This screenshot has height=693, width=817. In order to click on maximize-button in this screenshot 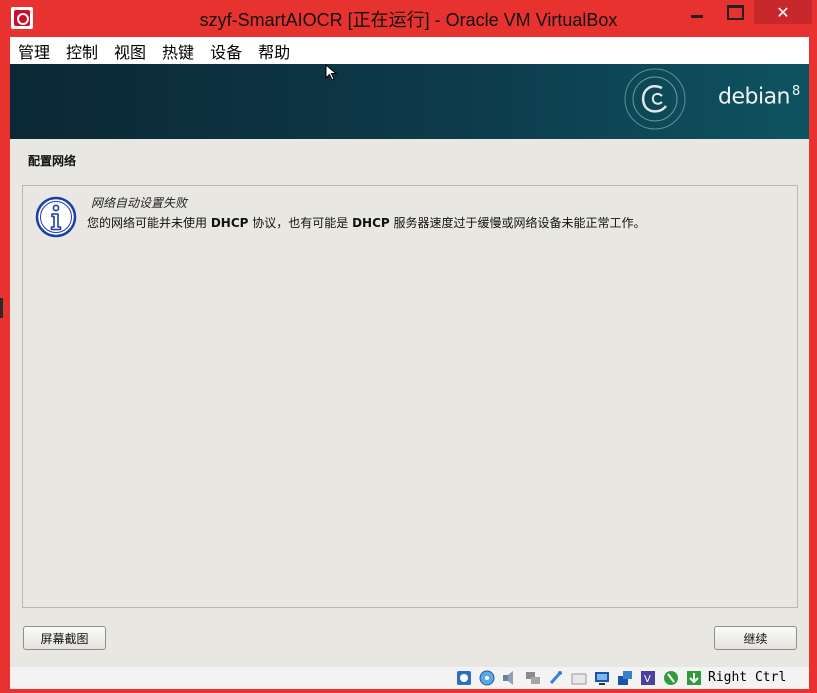, I will do `click(735, 12)`.